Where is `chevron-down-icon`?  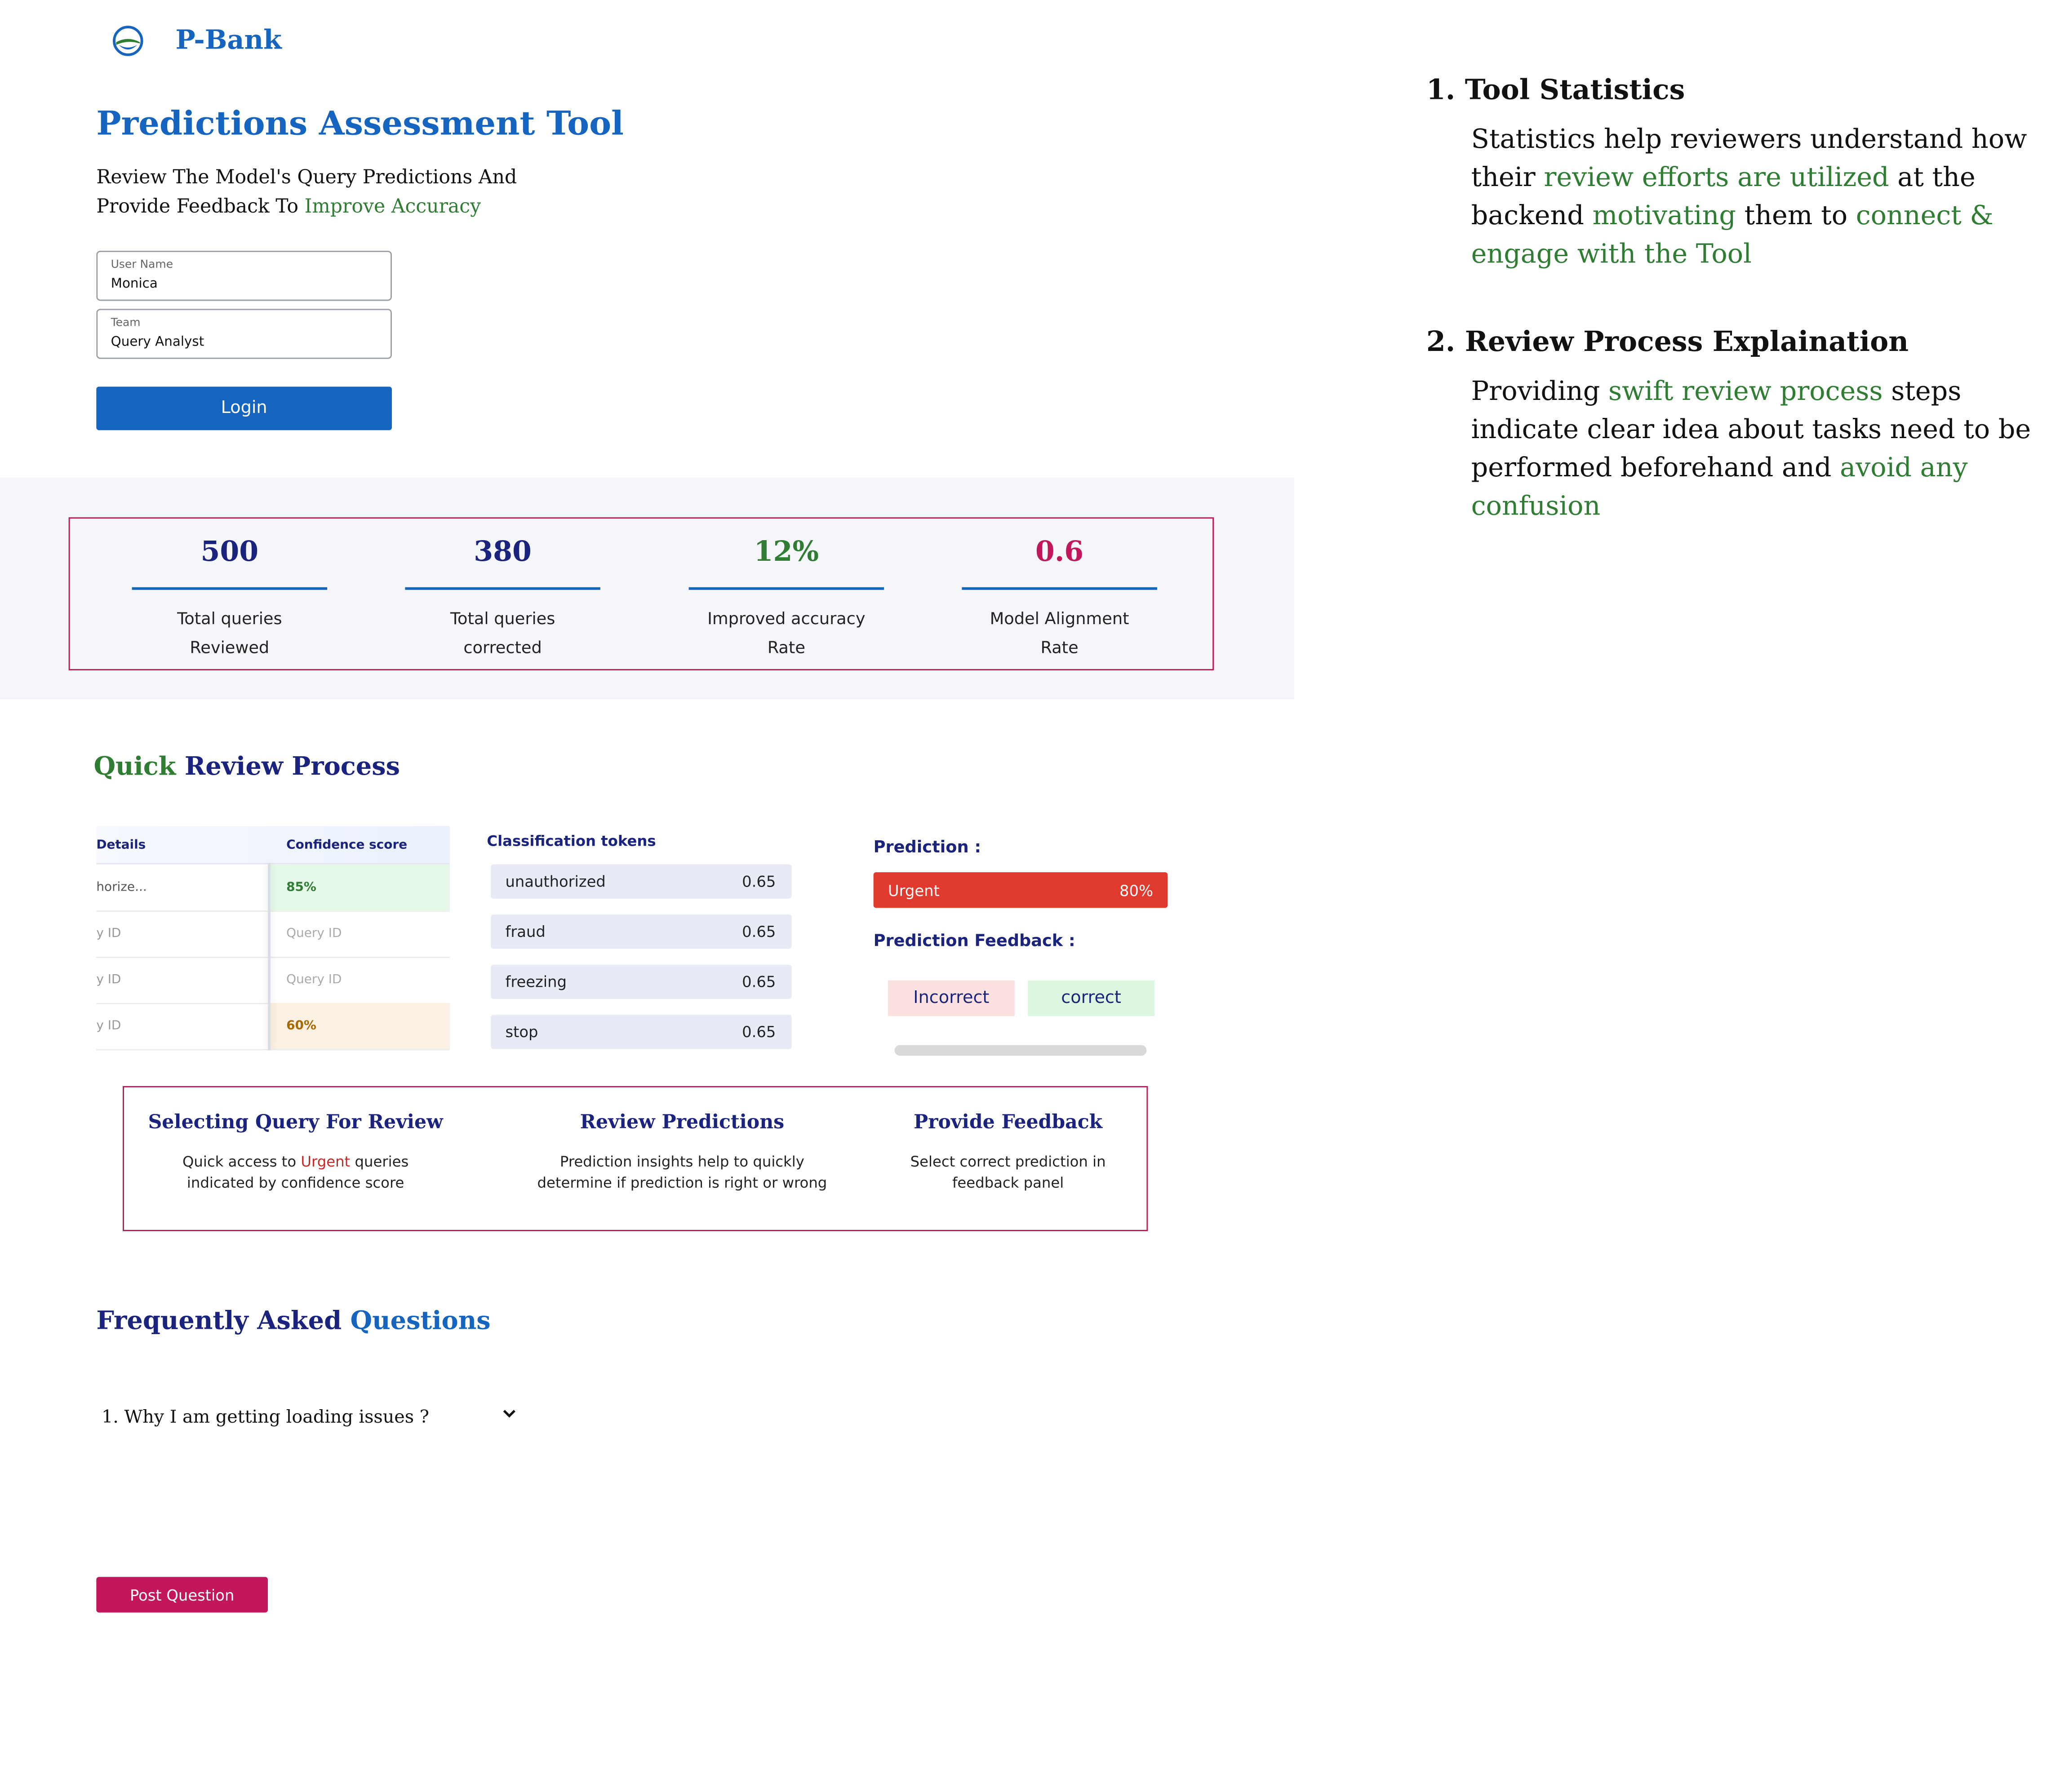 chevron-down-icon is located at coordinates (509, 1415).